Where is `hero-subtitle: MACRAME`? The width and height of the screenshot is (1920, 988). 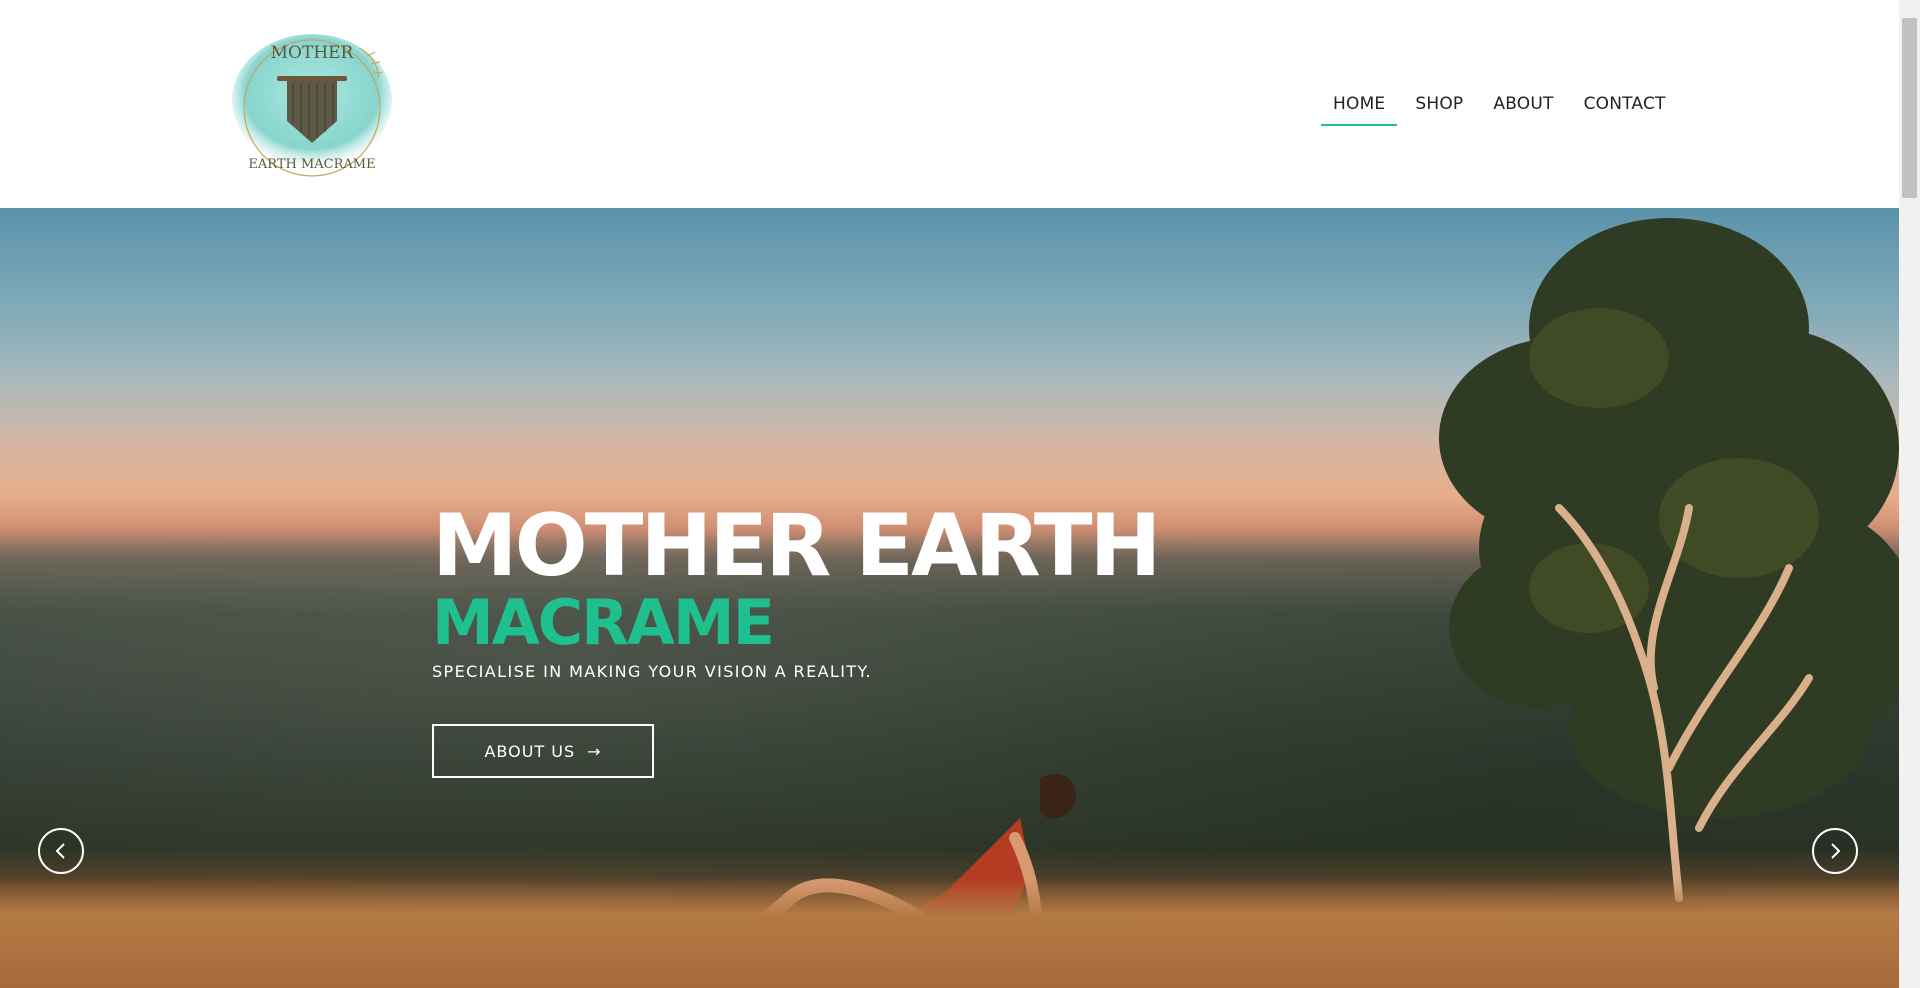 hero-subtitle: MACRAME is located at coordinates (603, 622).